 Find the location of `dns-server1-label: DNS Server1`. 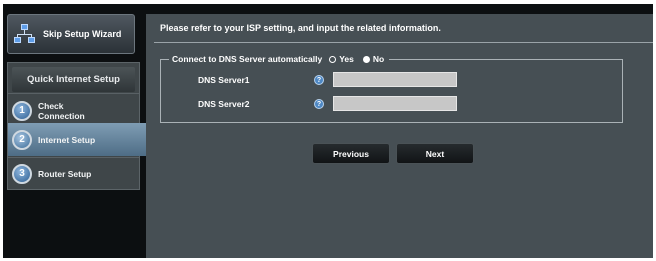

dns-server1-label: DNS Server1 is located at coordinates (224, 80).